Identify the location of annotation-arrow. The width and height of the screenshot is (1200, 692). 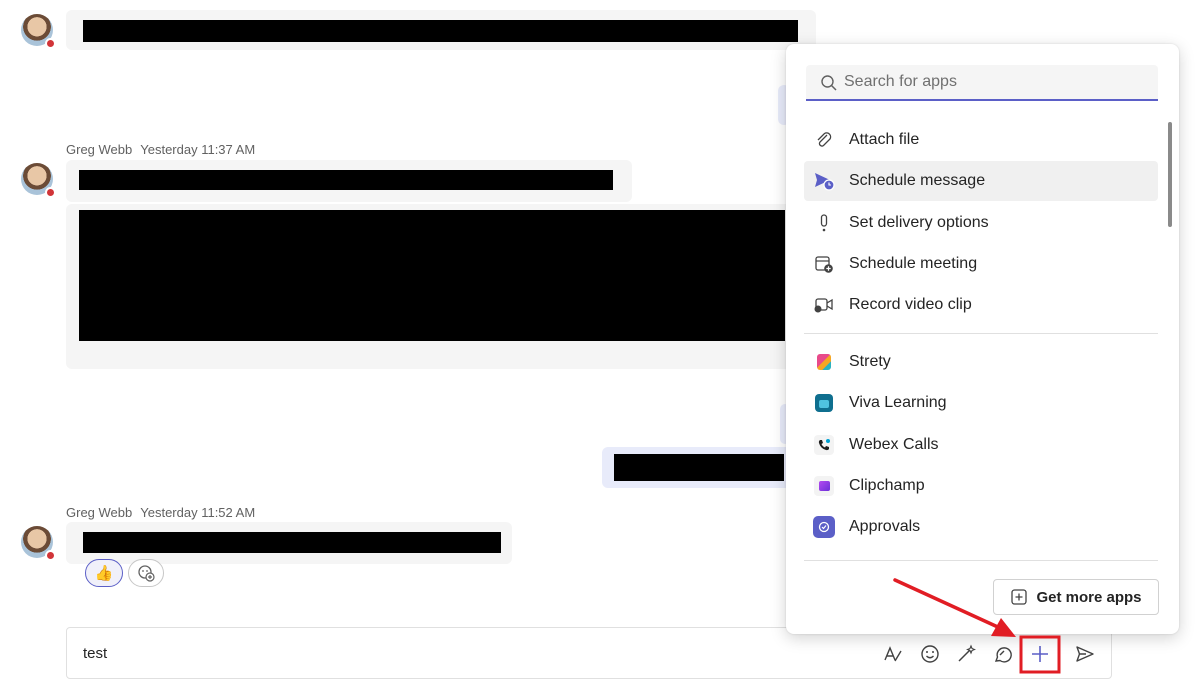
(954, 607).